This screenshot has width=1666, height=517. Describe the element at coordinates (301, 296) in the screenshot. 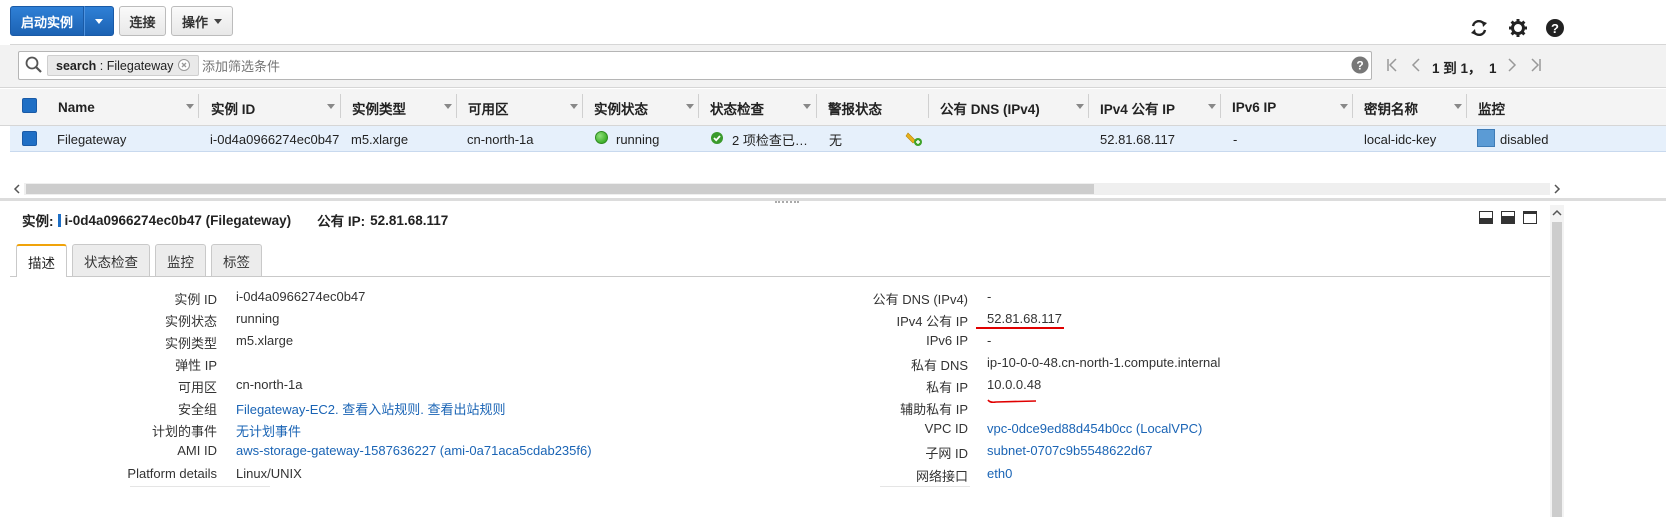

I see `value-instance-id: i-0d4a0966274ec0b47` at that location.